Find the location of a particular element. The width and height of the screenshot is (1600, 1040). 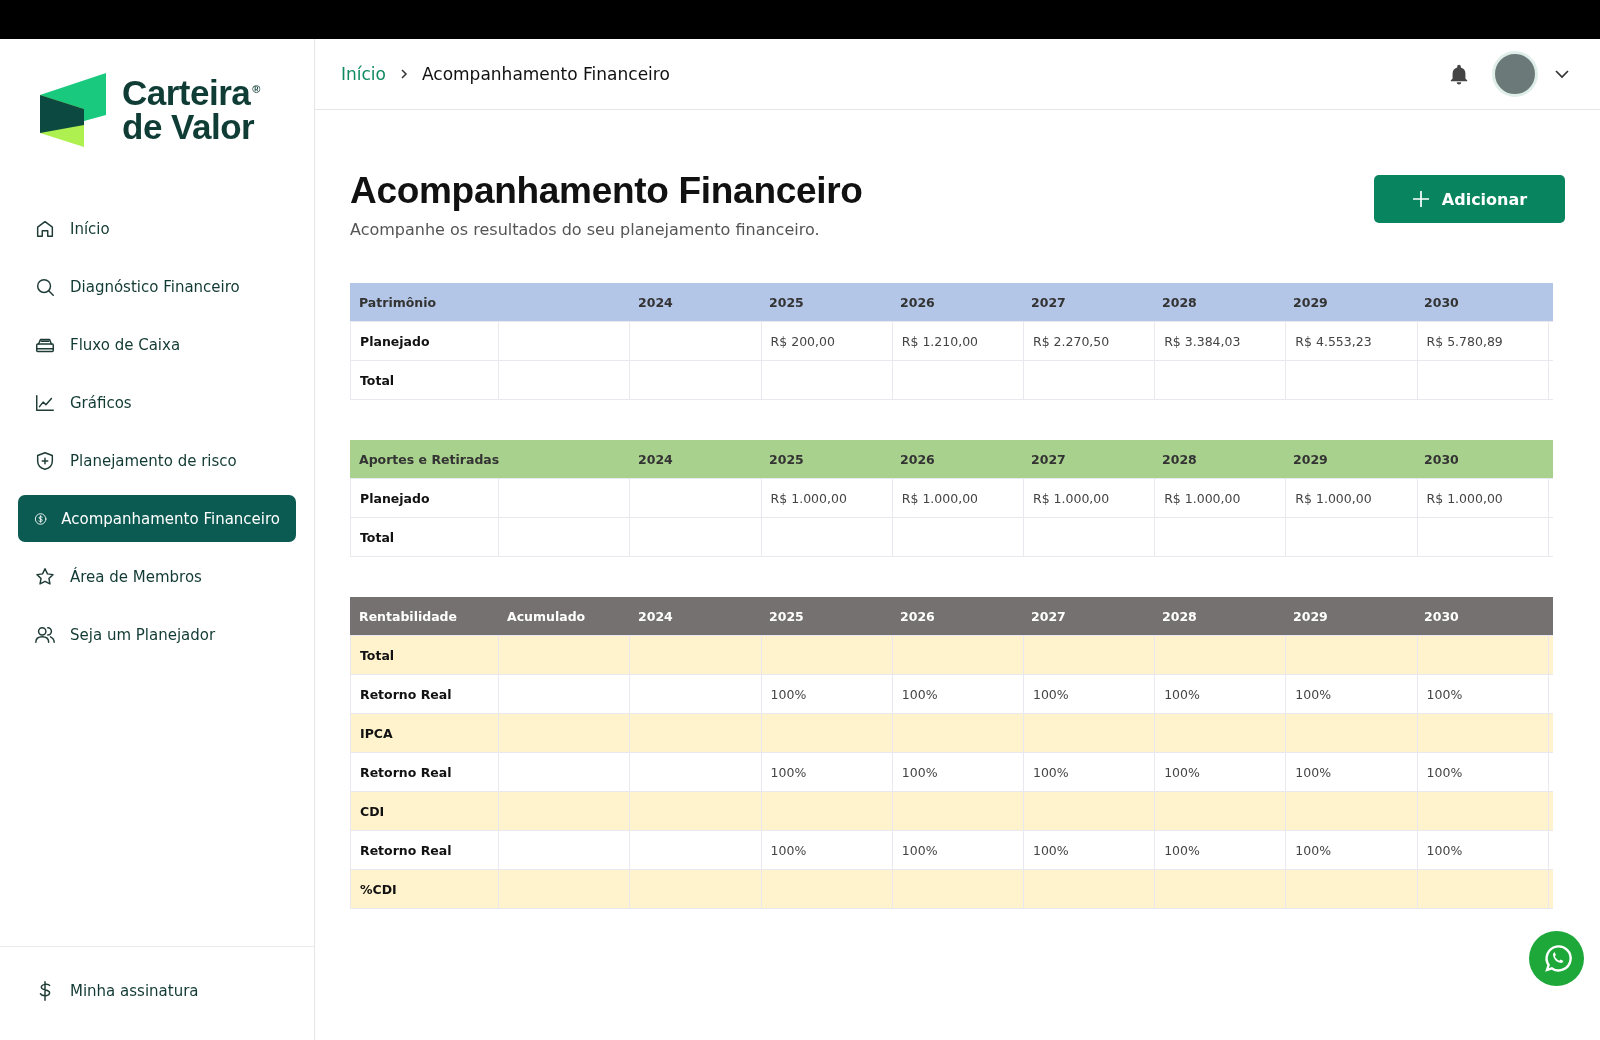

breadcrumb-current: Acompanhamento Financeiro is located at coordinates (546, 74).